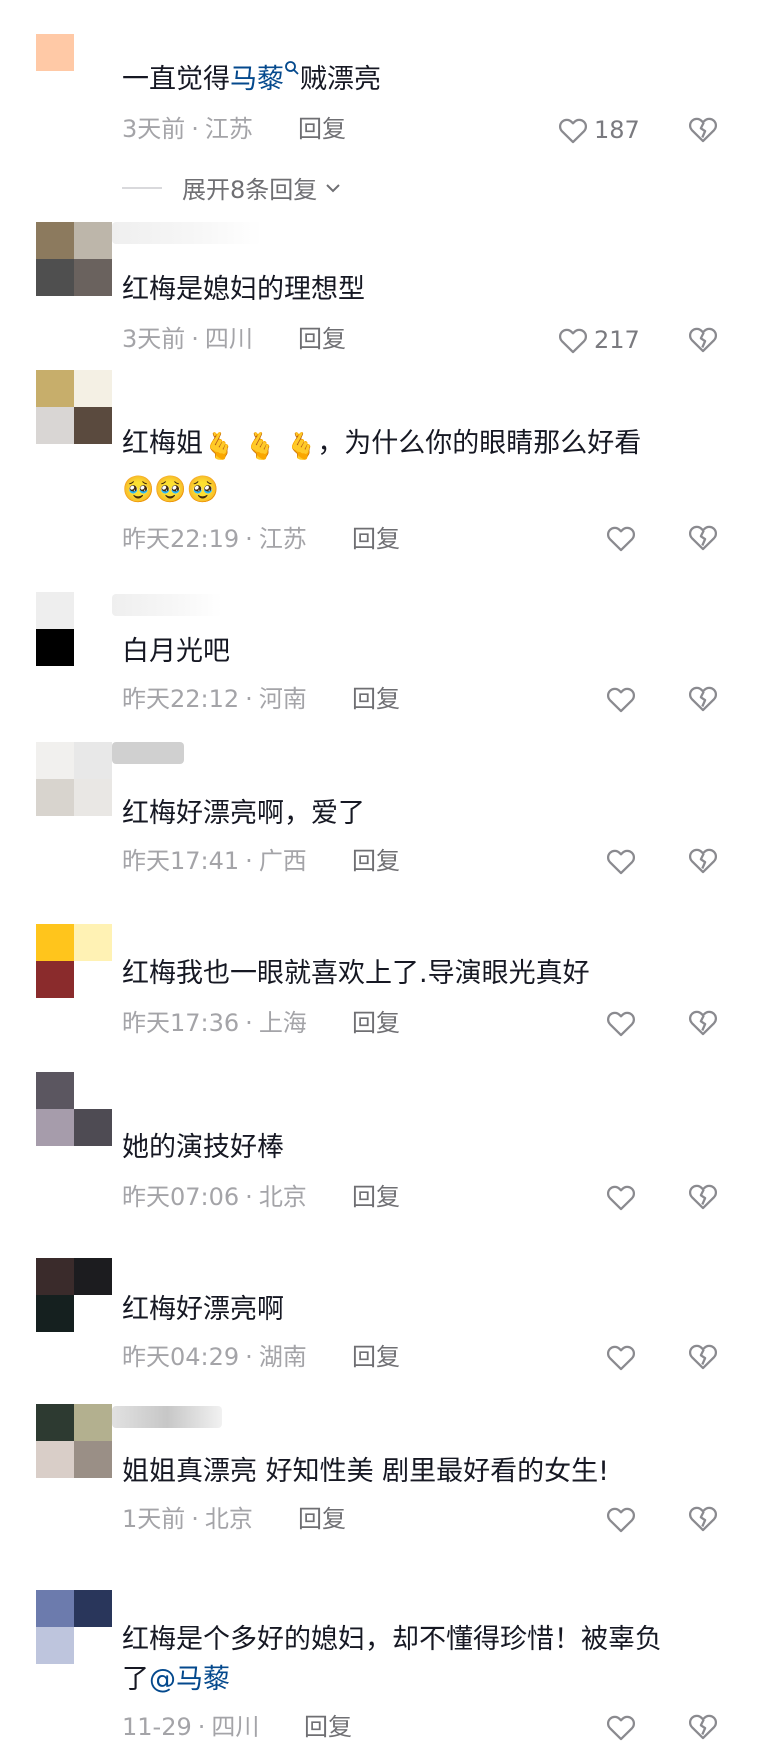  I want to click on top-edge, so click(380, 7).